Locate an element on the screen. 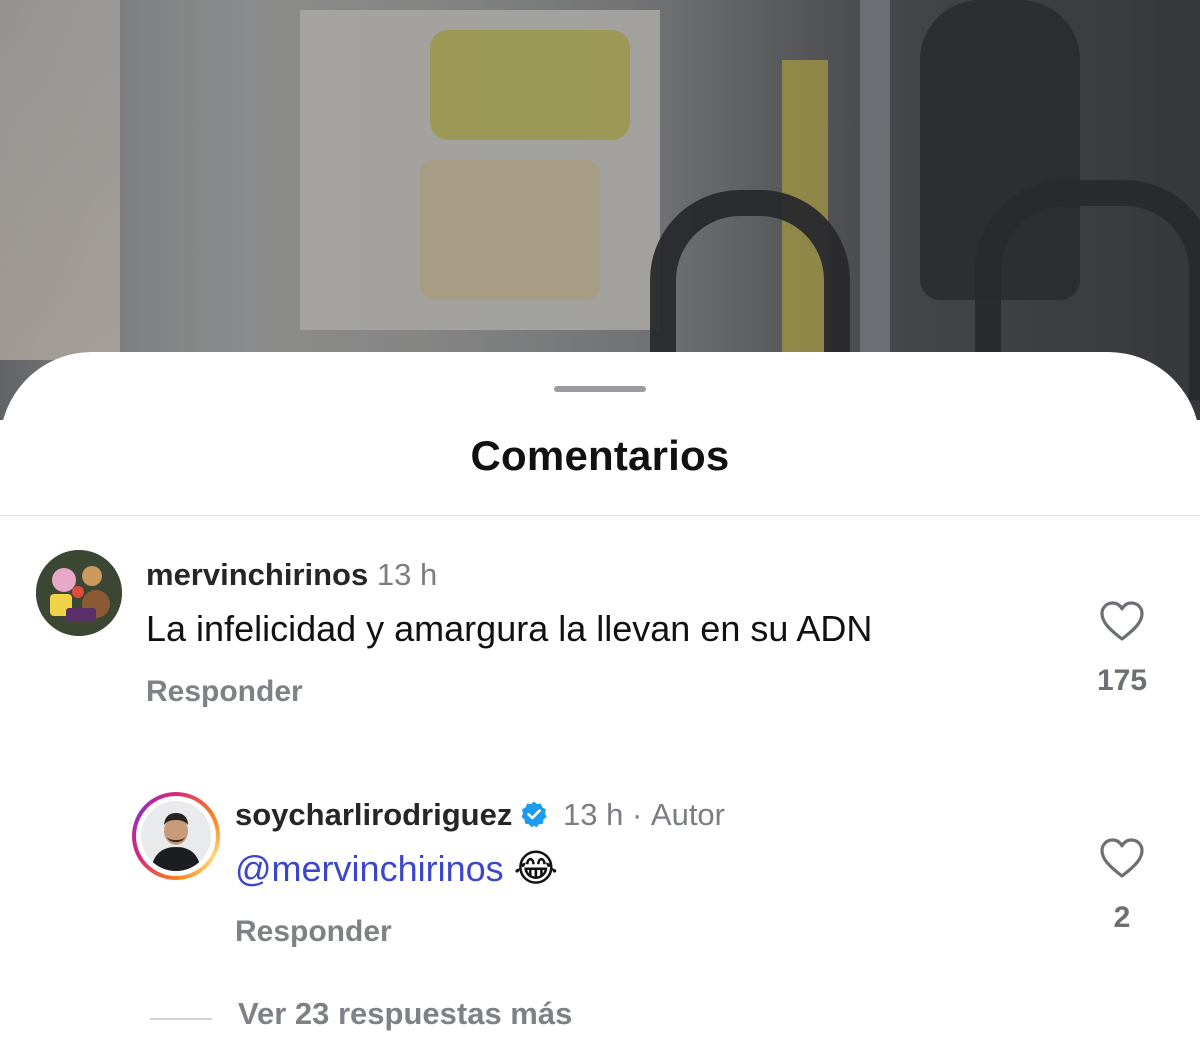 Image resolution: width=1200 pixels, height=1052 pixels. reply-text: @mervinchirinos 😂 is located at coordinates (396, 868).